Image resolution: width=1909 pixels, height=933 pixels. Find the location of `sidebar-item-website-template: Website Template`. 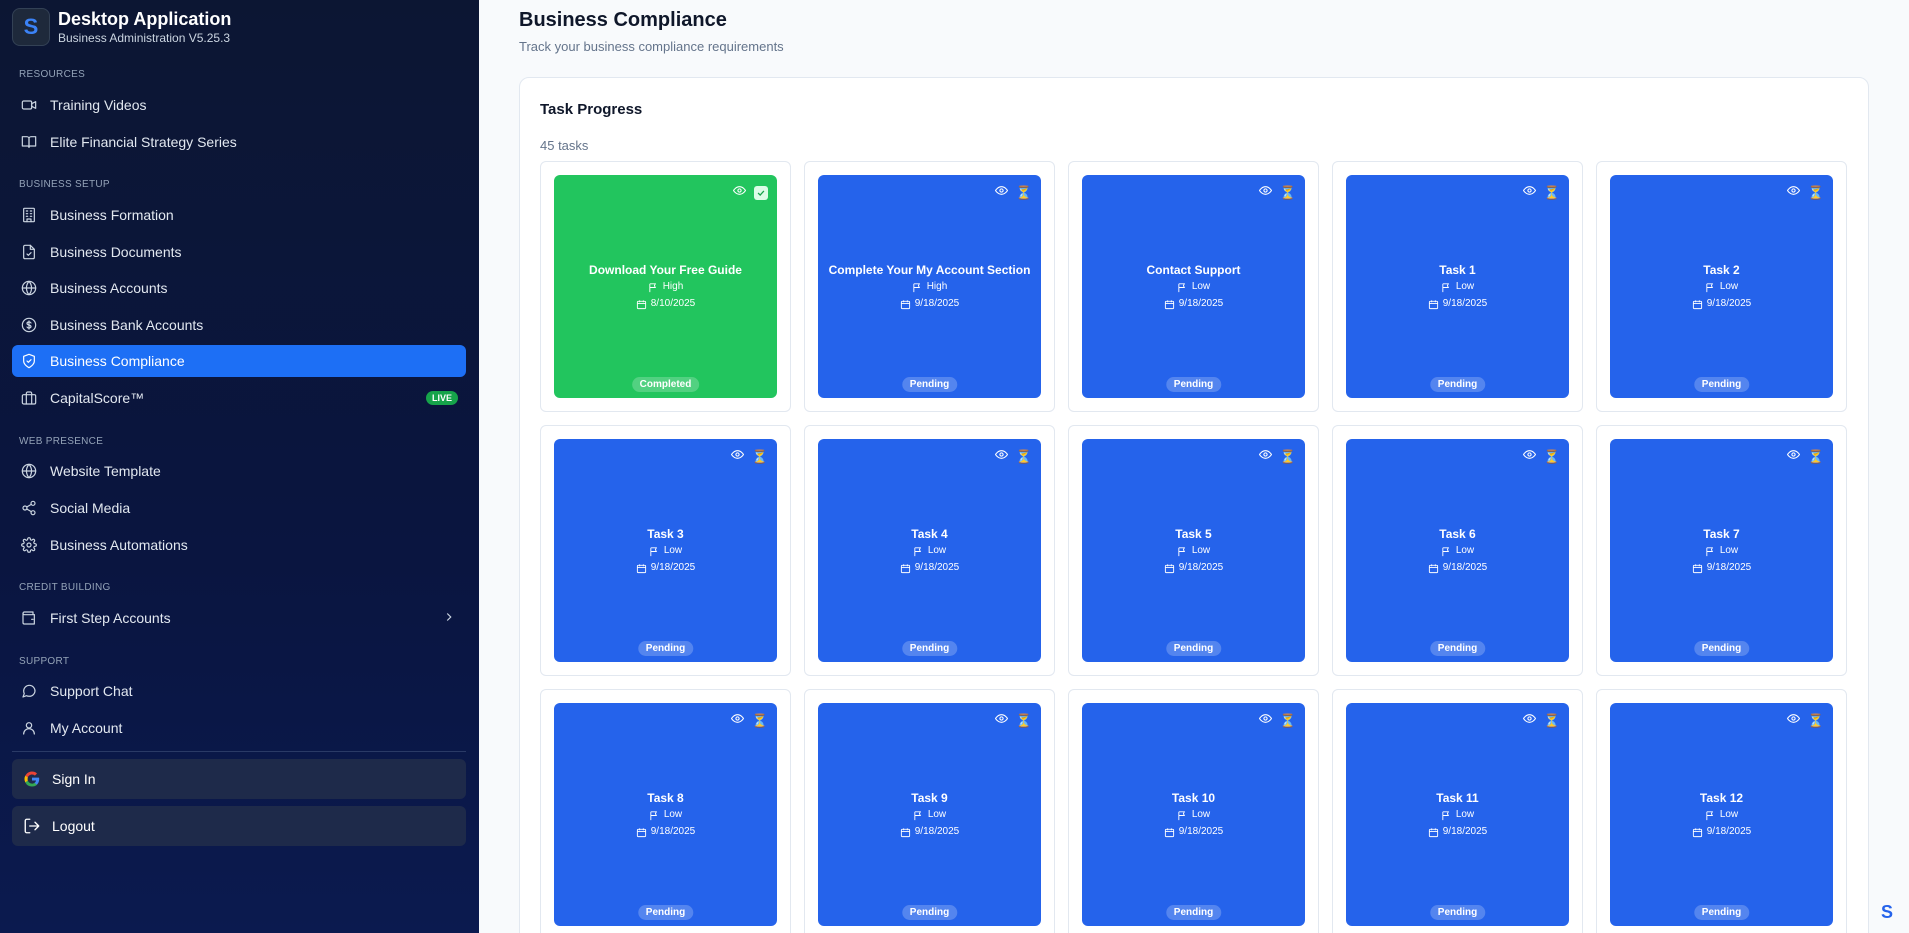

sidebar-item-website-template: Website Template is located at coordinates (239, 471).